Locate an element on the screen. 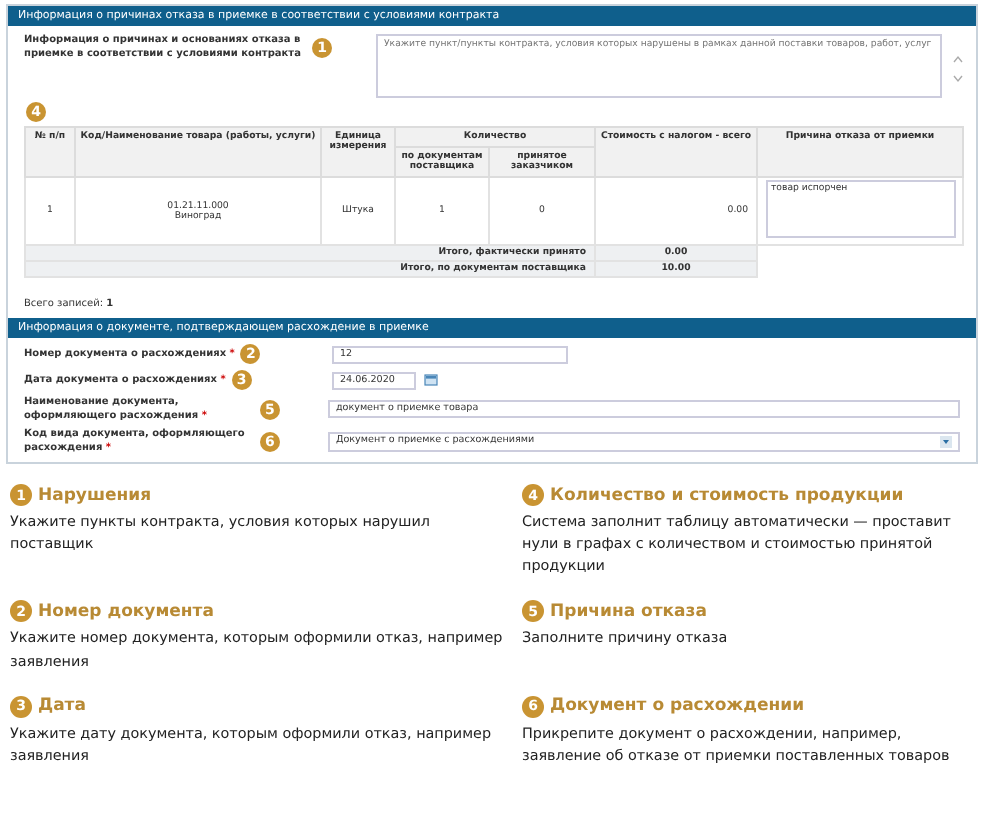 The width and height of the screenshot is (990, 816). caret-icon is located at coordinates (946, 441).